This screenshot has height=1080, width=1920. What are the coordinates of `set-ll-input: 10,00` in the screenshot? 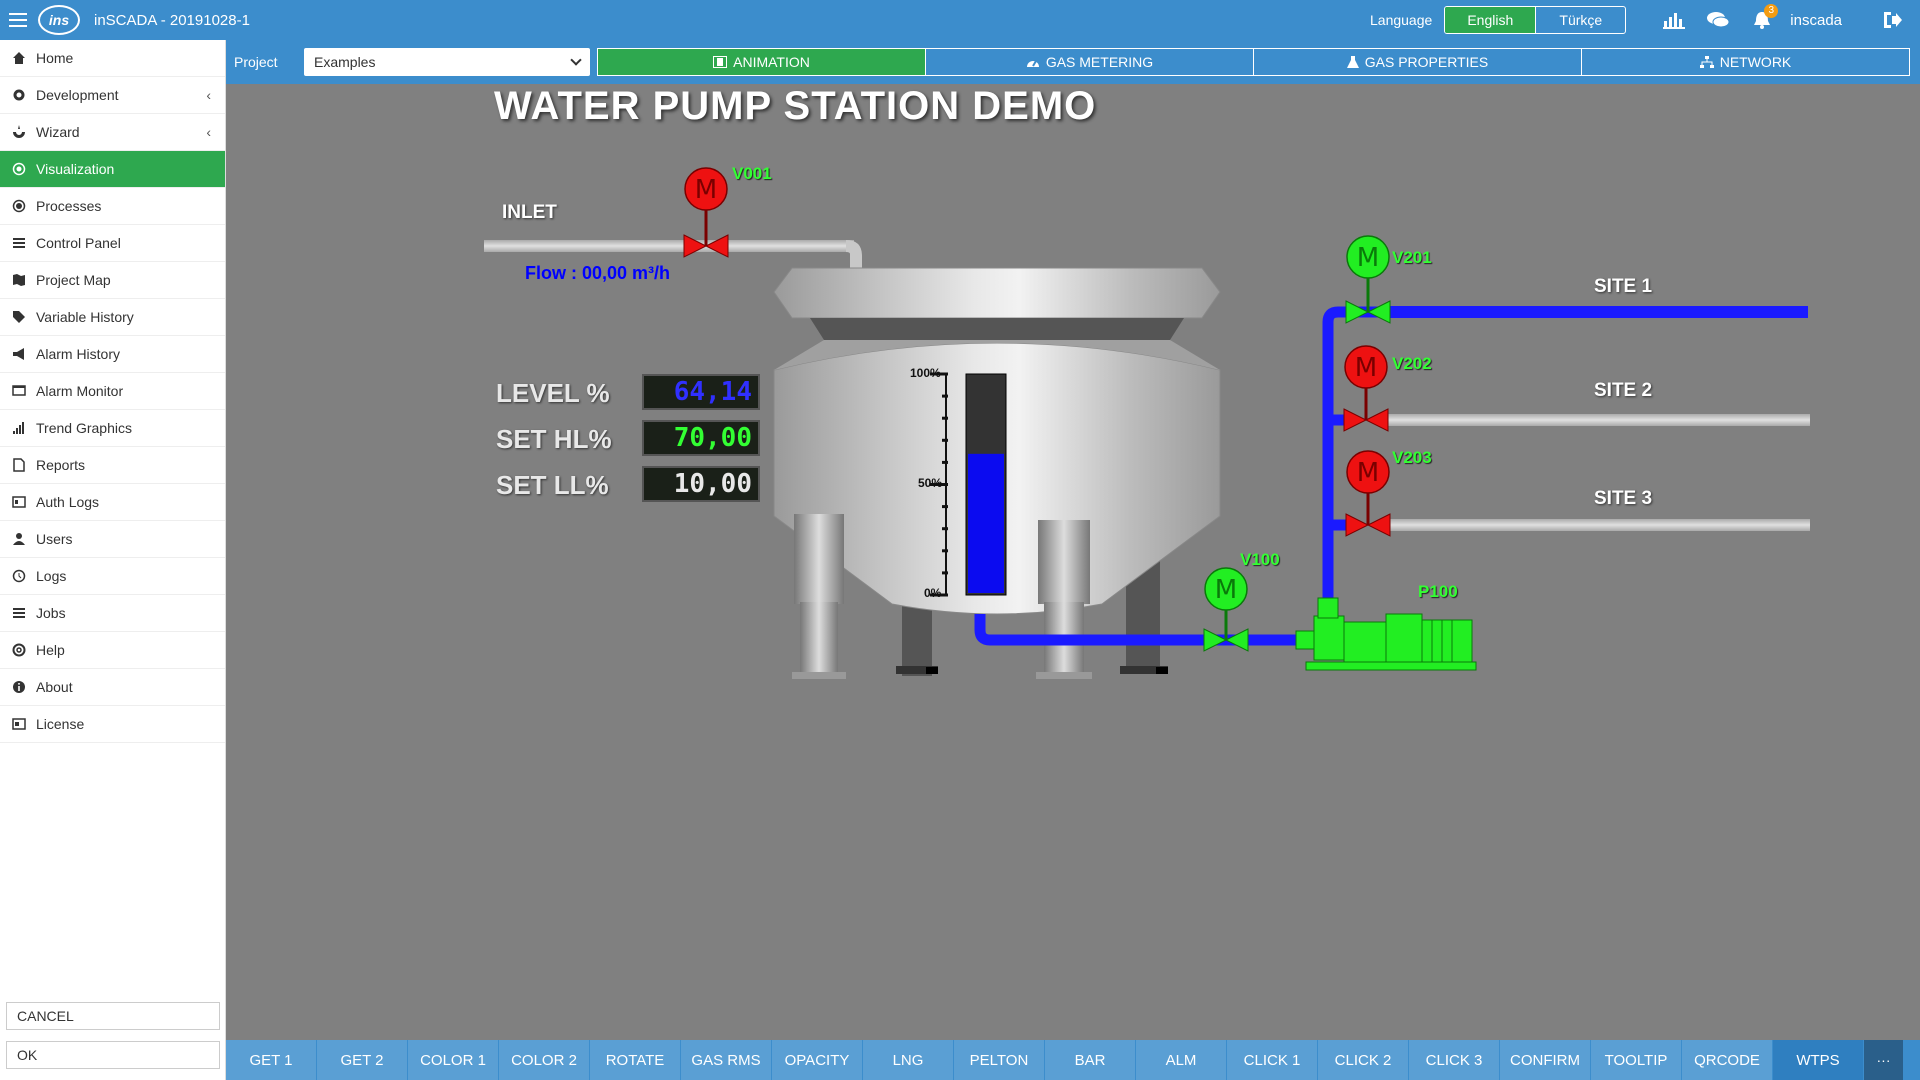 It's located at (701, 484).